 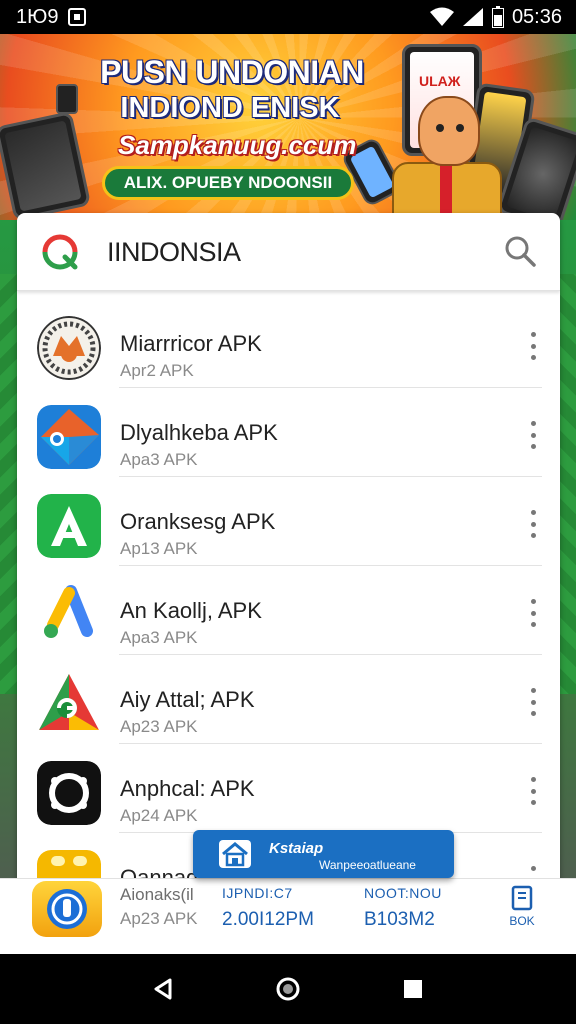 I want to click on bottom-app-name: Aionaks(il, so click(x=157, y=894).